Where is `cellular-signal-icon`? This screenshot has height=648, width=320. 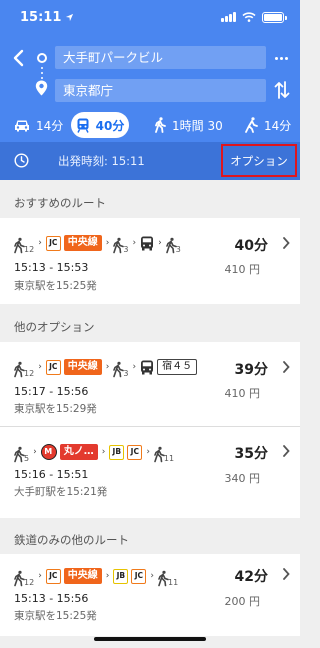
cellular-signal-icon is located at coordinates (228, 17).